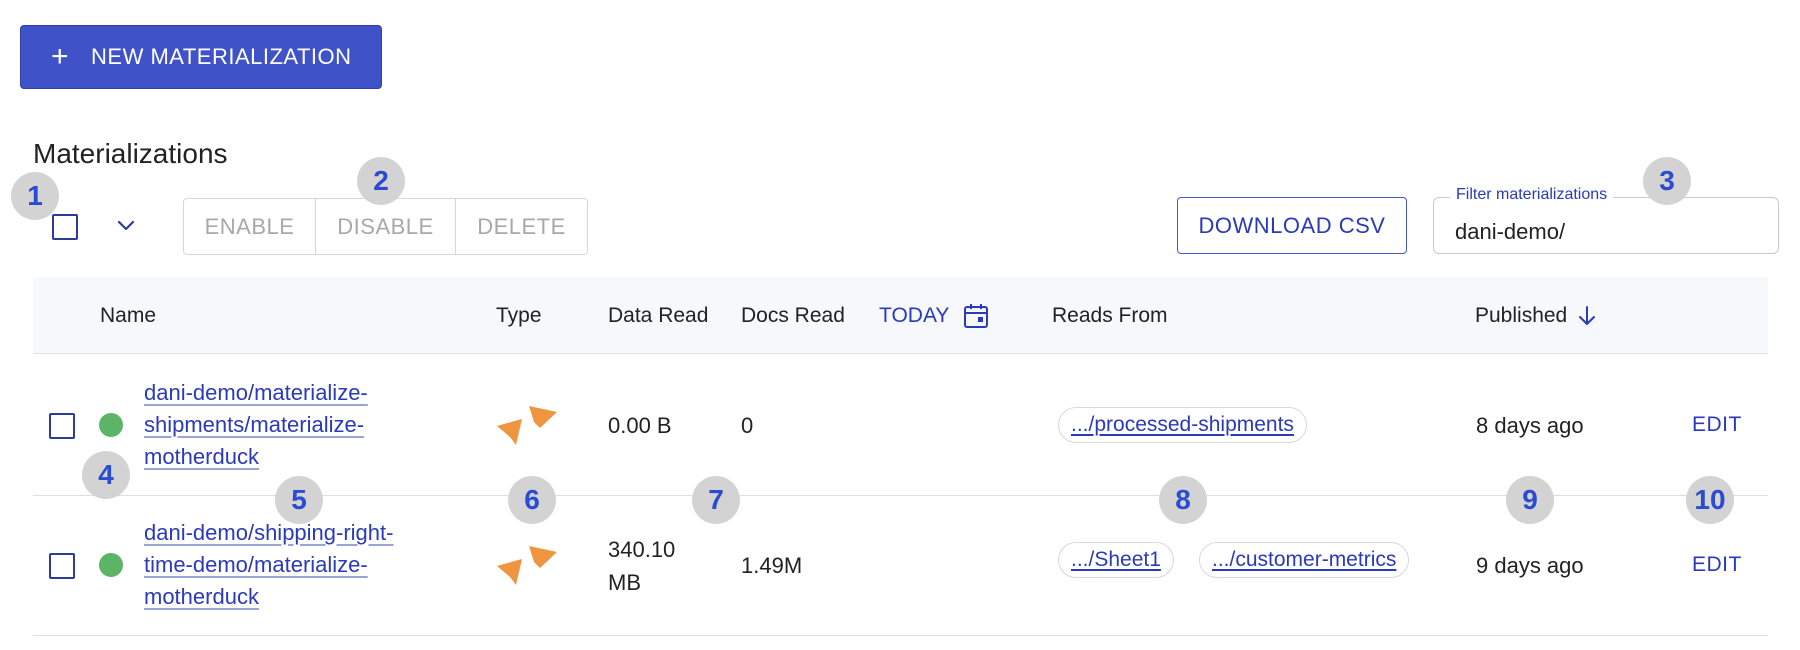 The width and height of the screenshot is (1800, 650). What do you see at coordinates (1183, 500) in the screenshot?
I see `annotation-marker: 8` at bounding box center [1183, 500].